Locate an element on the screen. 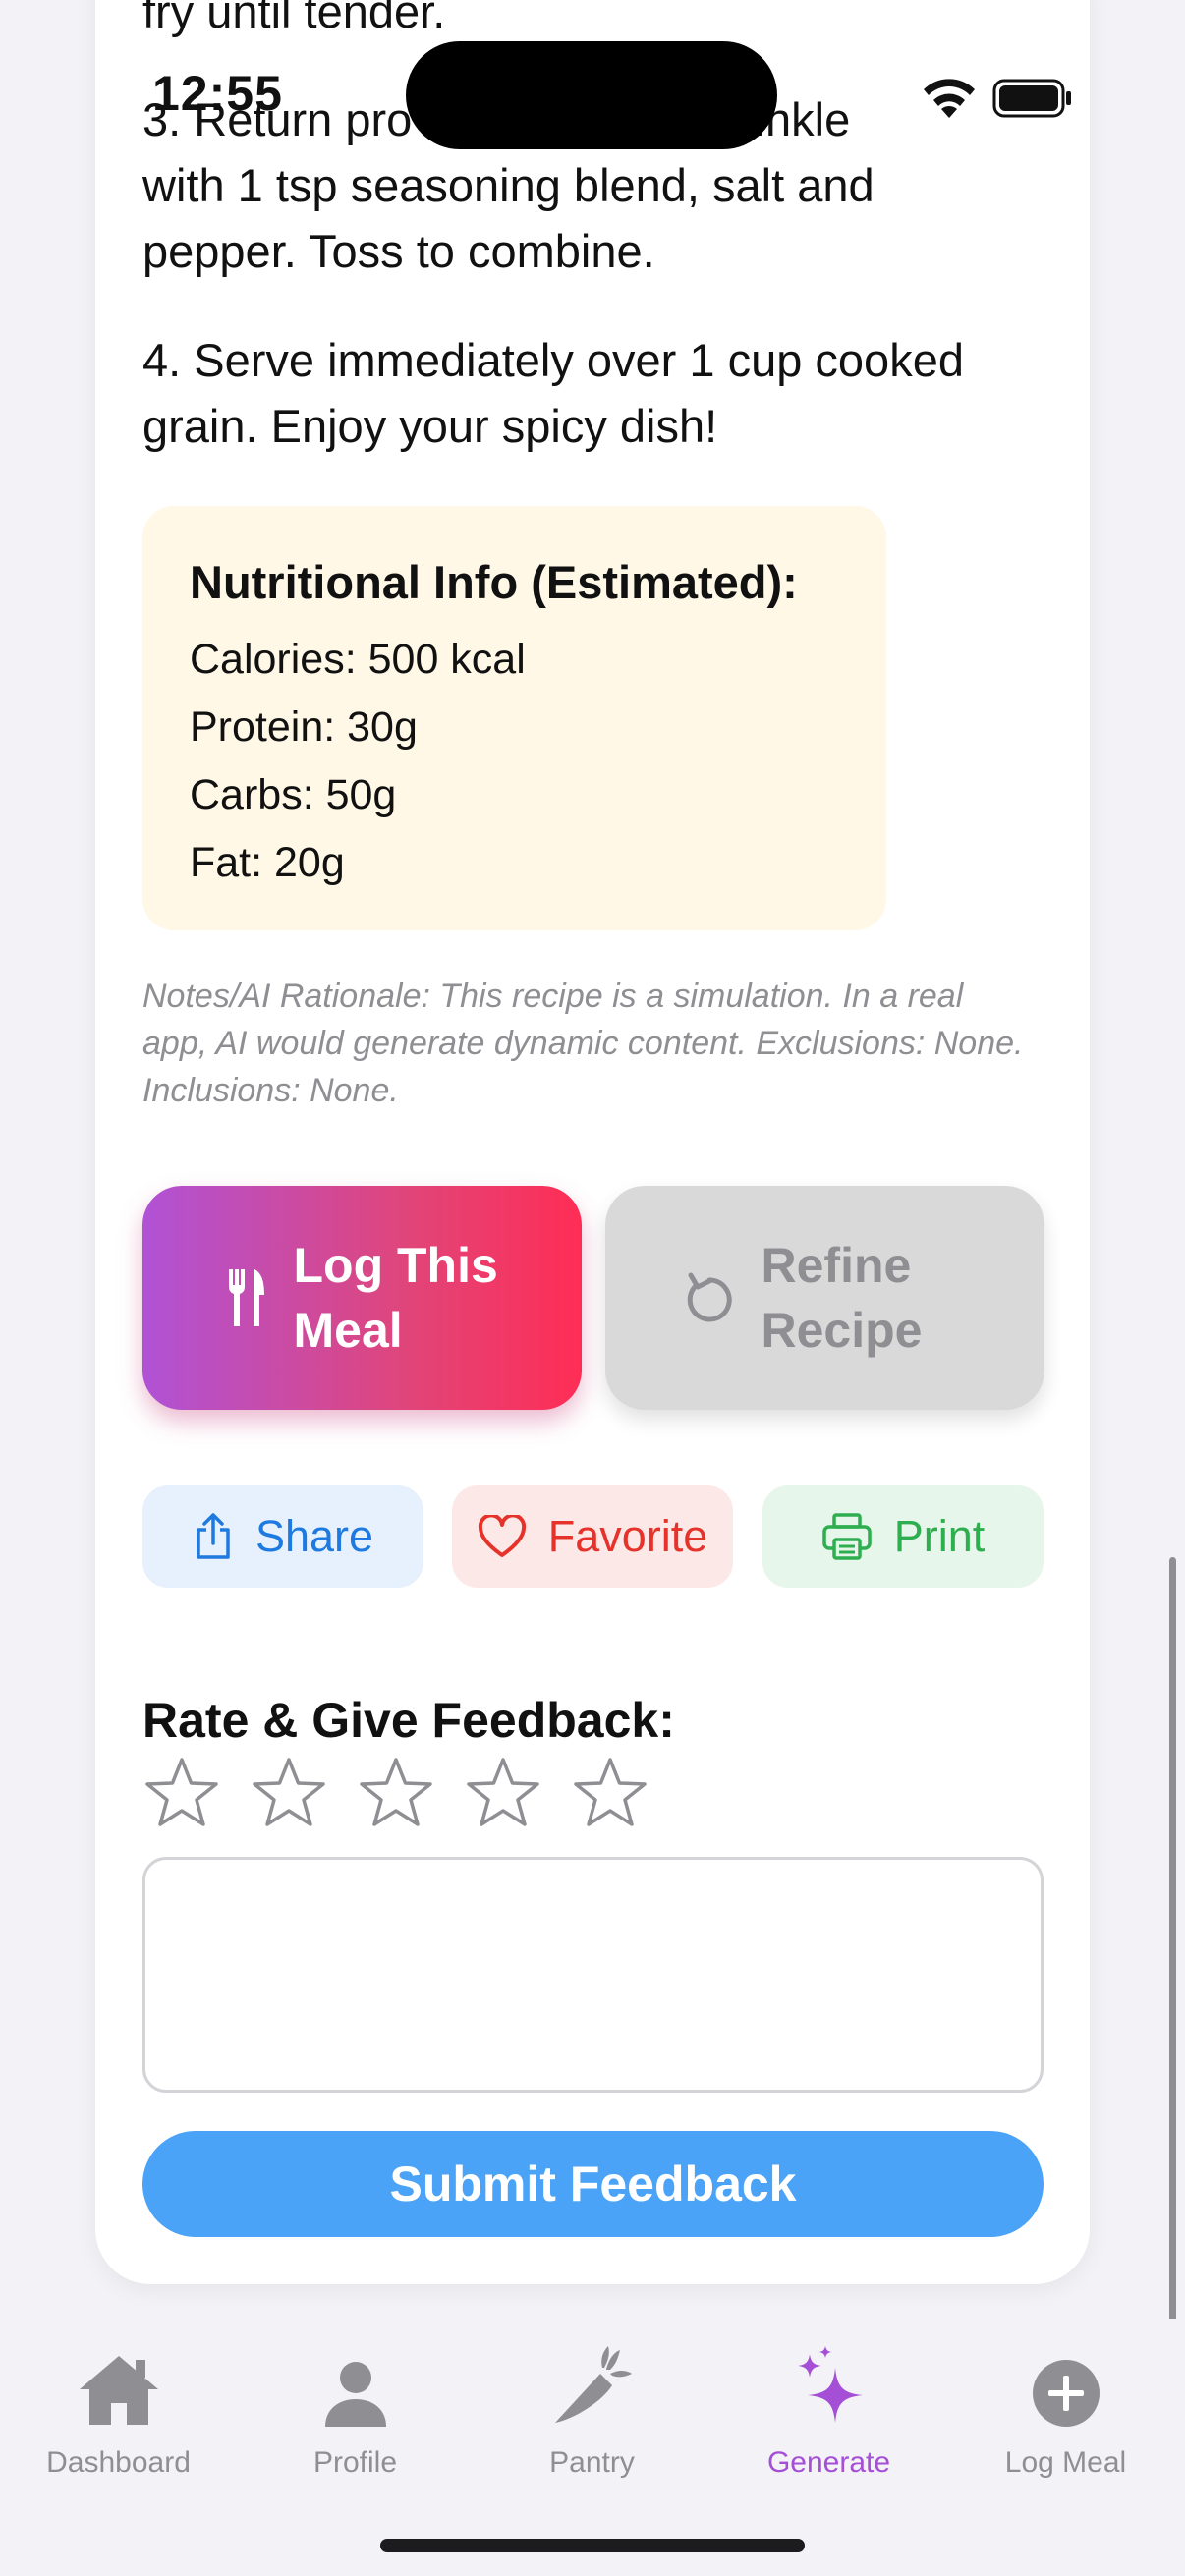  nutrition-protein: Protein: 30g is located at coordinates (304, 727).